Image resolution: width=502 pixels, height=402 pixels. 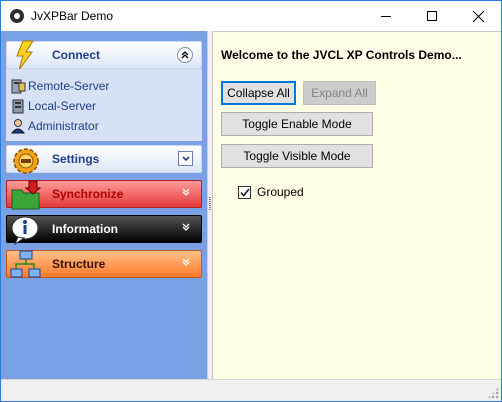 I want to click on info-icon, so click(x=25, y=231).